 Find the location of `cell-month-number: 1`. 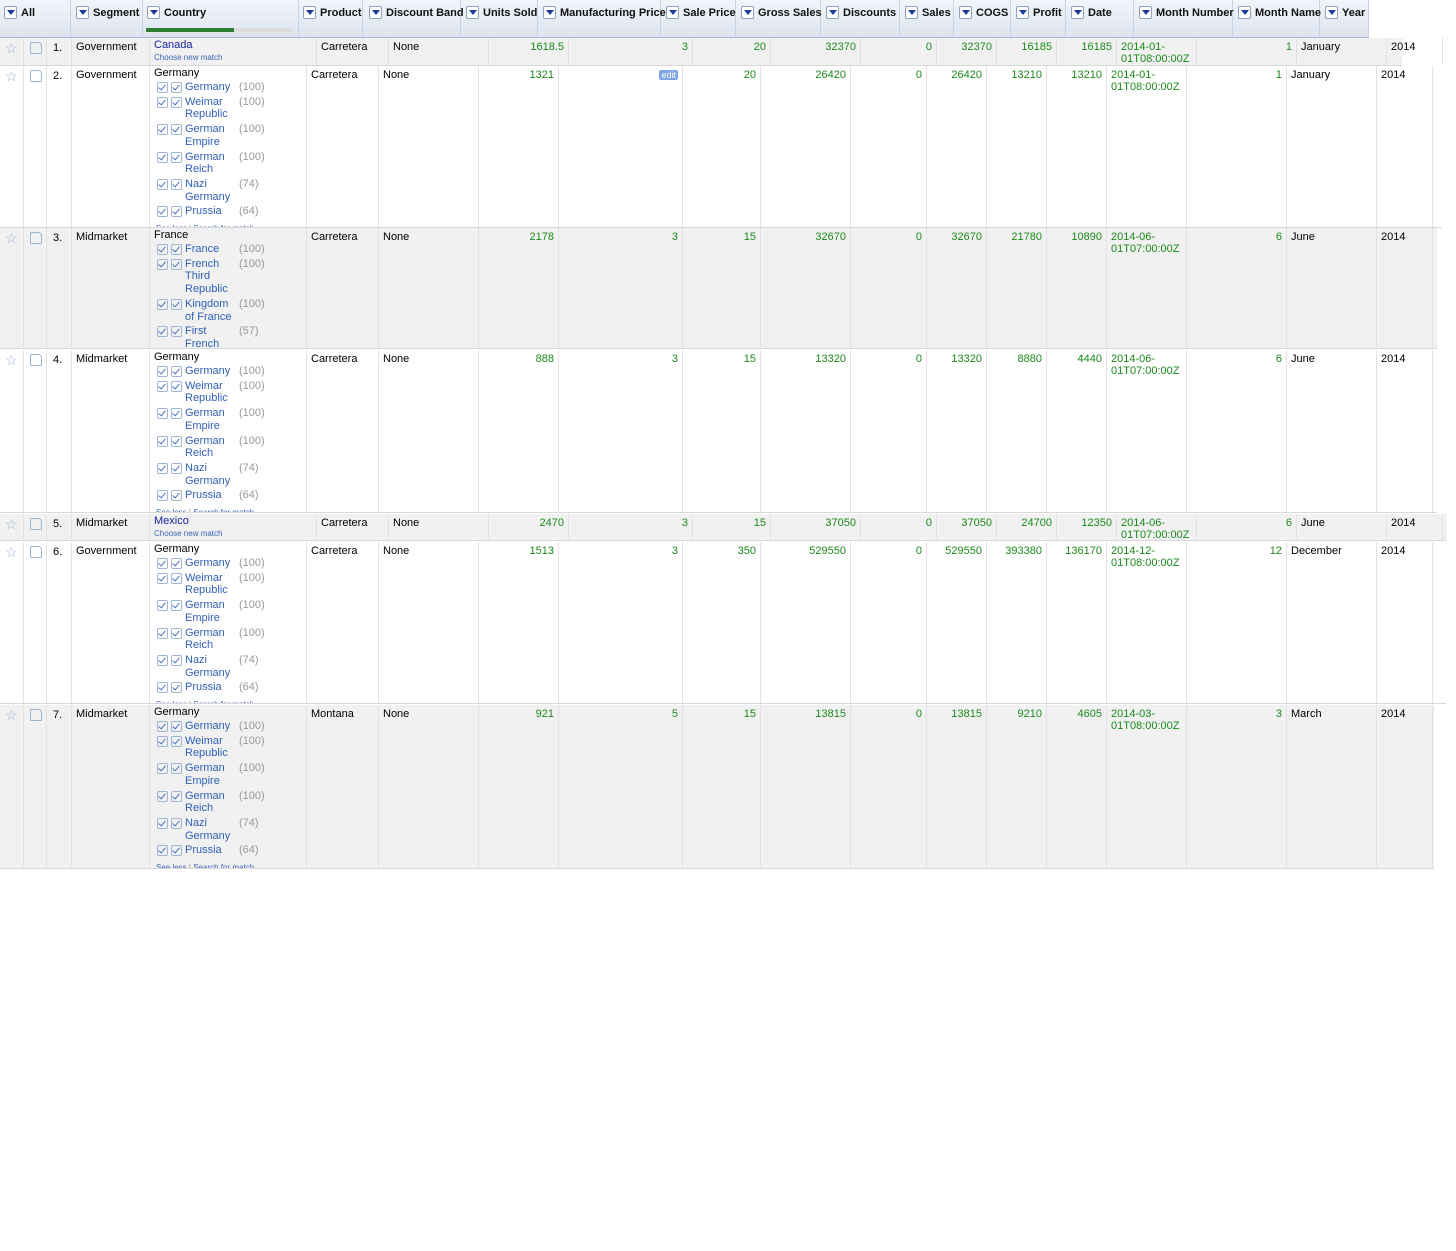

cell-month-number: 1 is located at coordinates (1237, 146).